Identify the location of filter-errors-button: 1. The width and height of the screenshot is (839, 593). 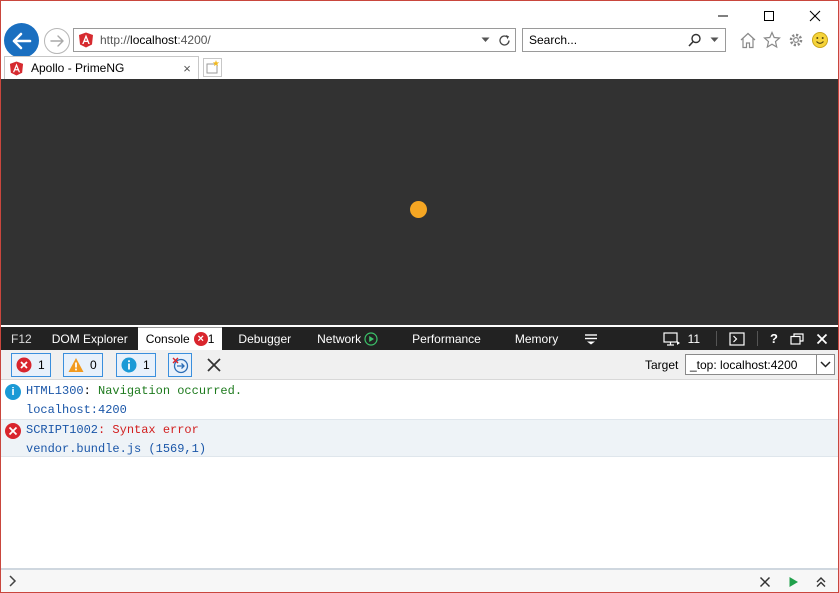
(31, 365).